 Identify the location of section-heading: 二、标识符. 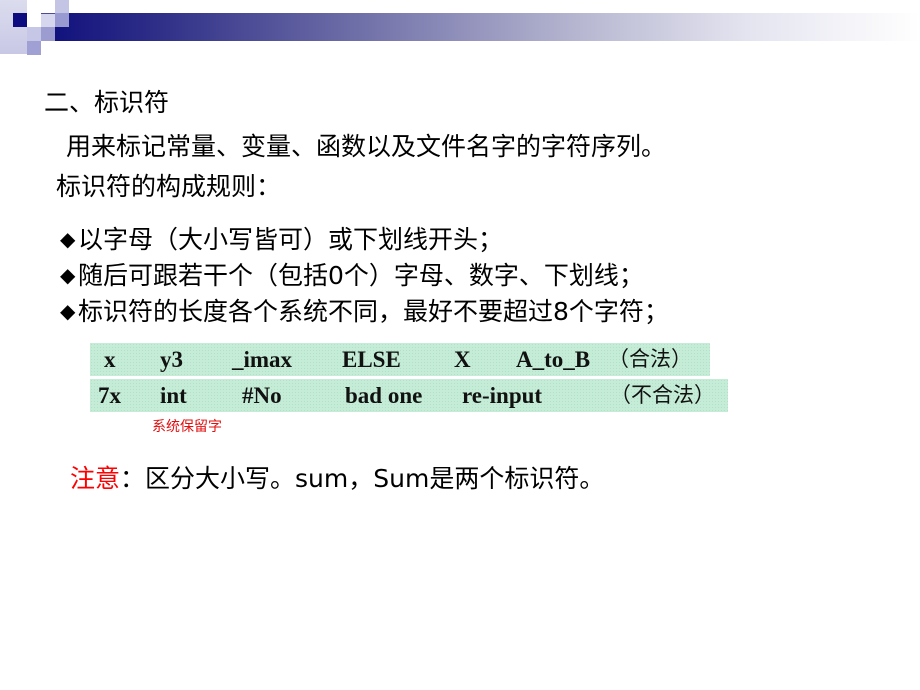
(107, 102).